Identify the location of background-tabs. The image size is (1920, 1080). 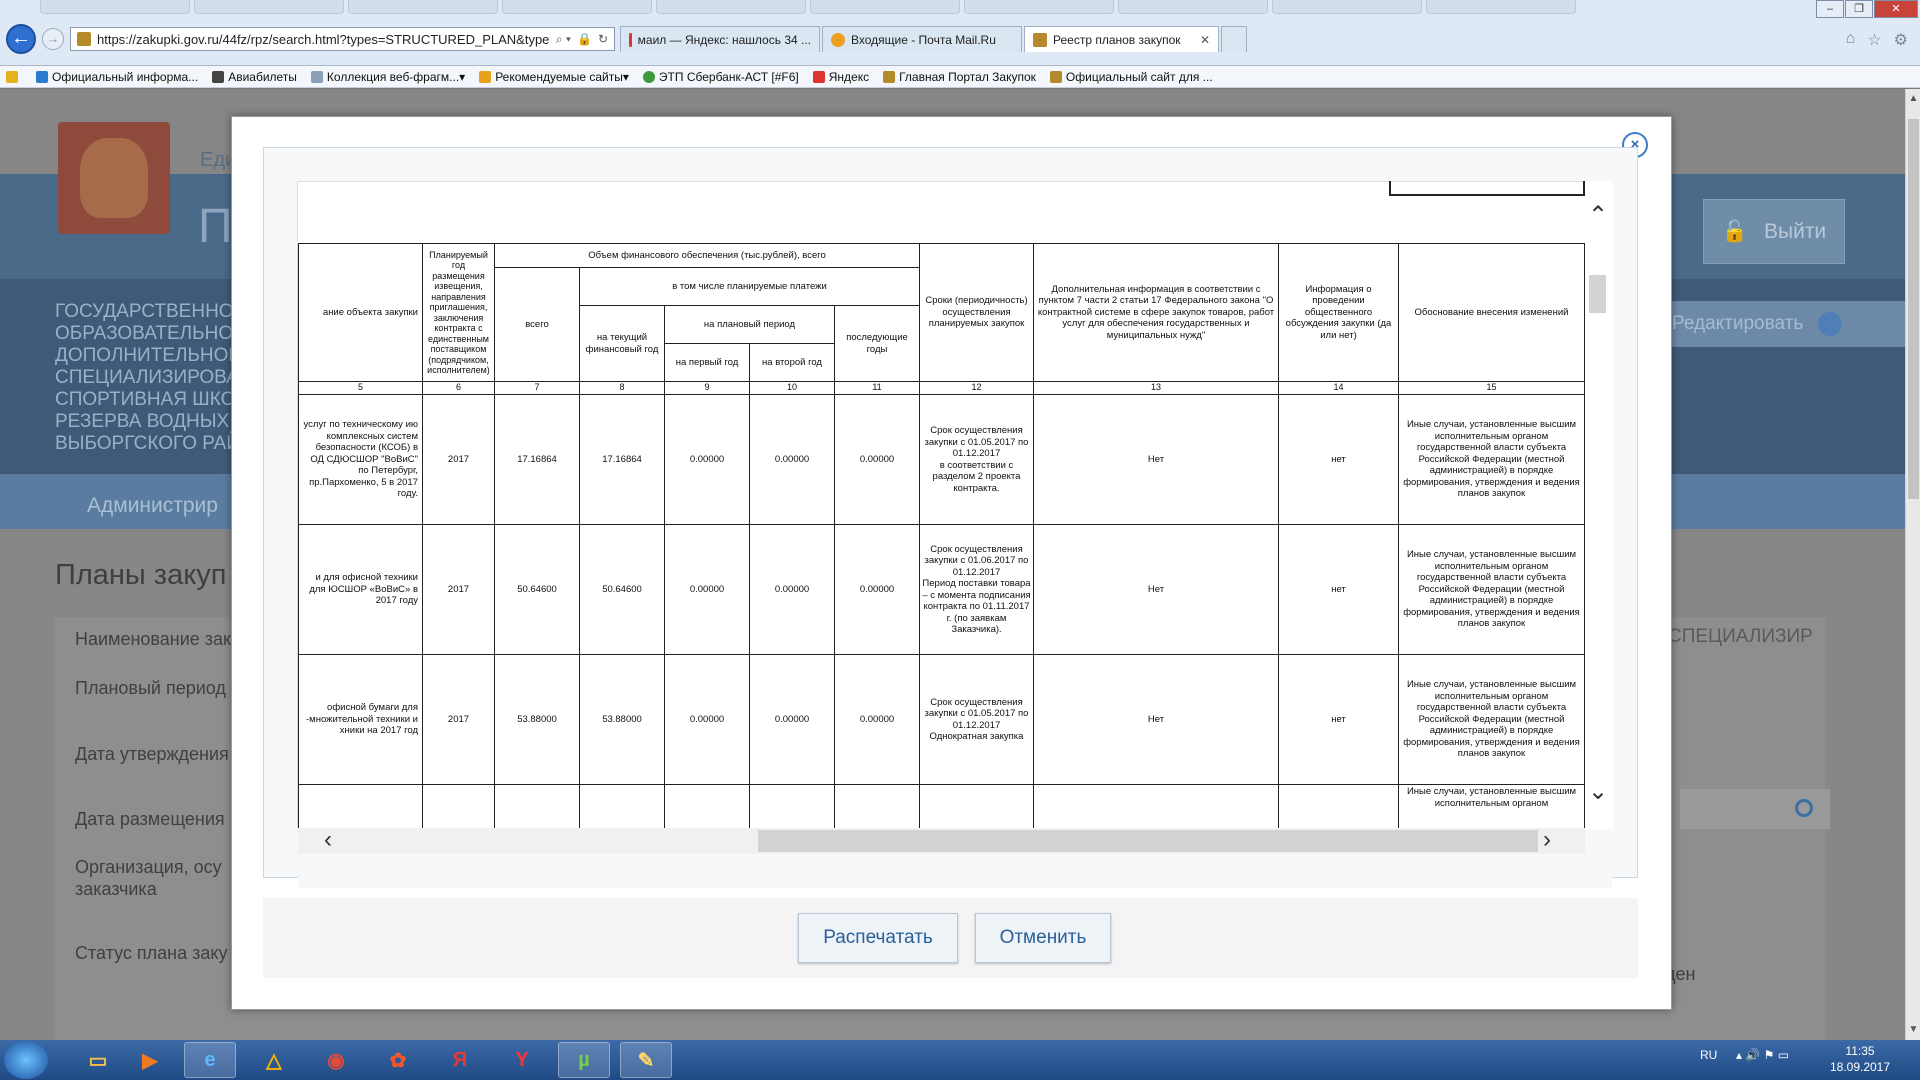
(930, 8).